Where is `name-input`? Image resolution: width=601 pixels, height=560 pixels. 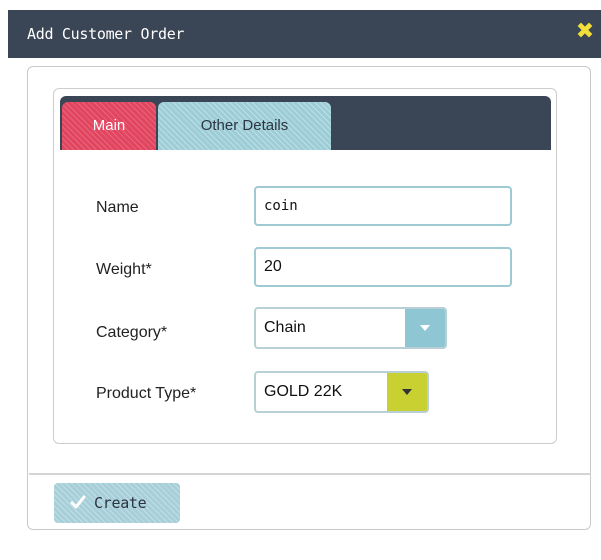
name-input is located at coordinates (383, 206).